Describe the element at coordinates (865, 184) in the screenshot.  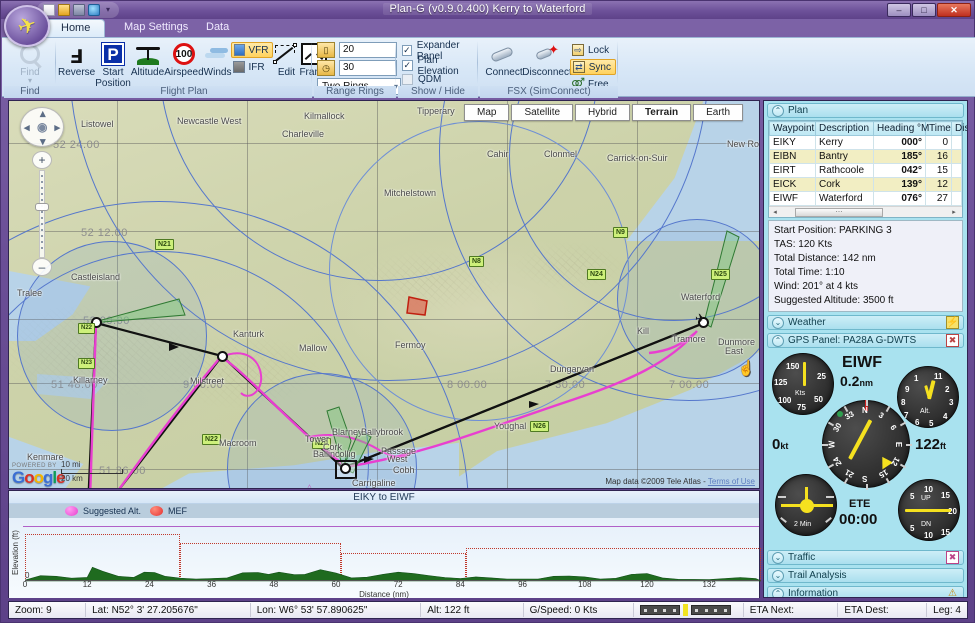
I see `table-row: EICK Cork 139° 12` at that location.